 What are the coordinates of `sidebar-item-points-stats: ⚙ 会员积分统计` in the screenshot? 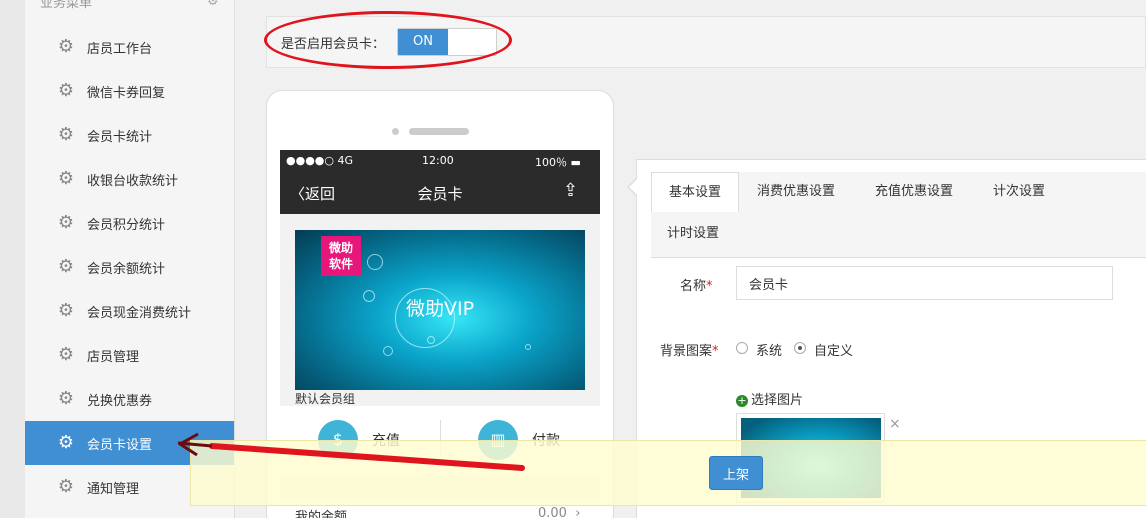 It's located at (129, 223).